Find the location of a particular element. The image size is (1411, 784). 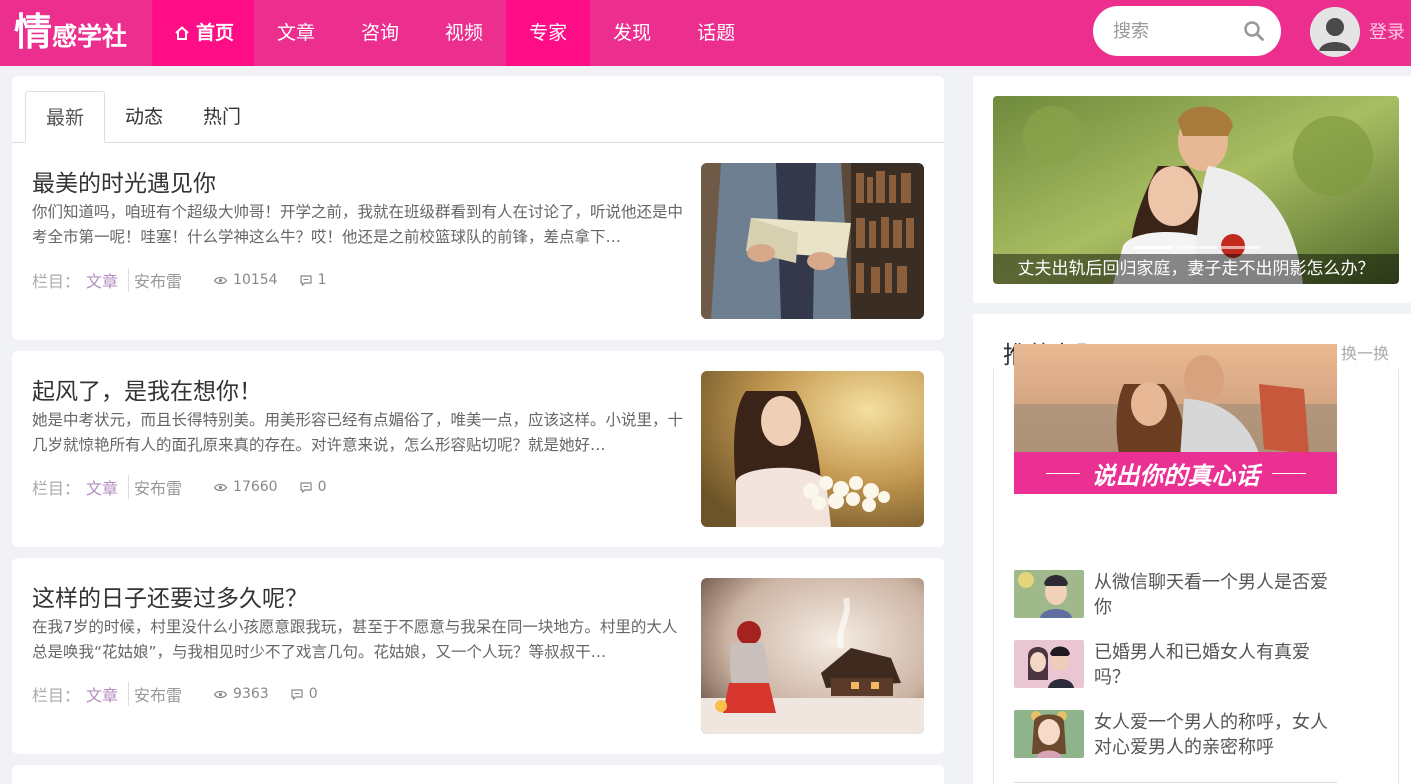

topics-bottom-rule is located at coordinates (1175, 782).